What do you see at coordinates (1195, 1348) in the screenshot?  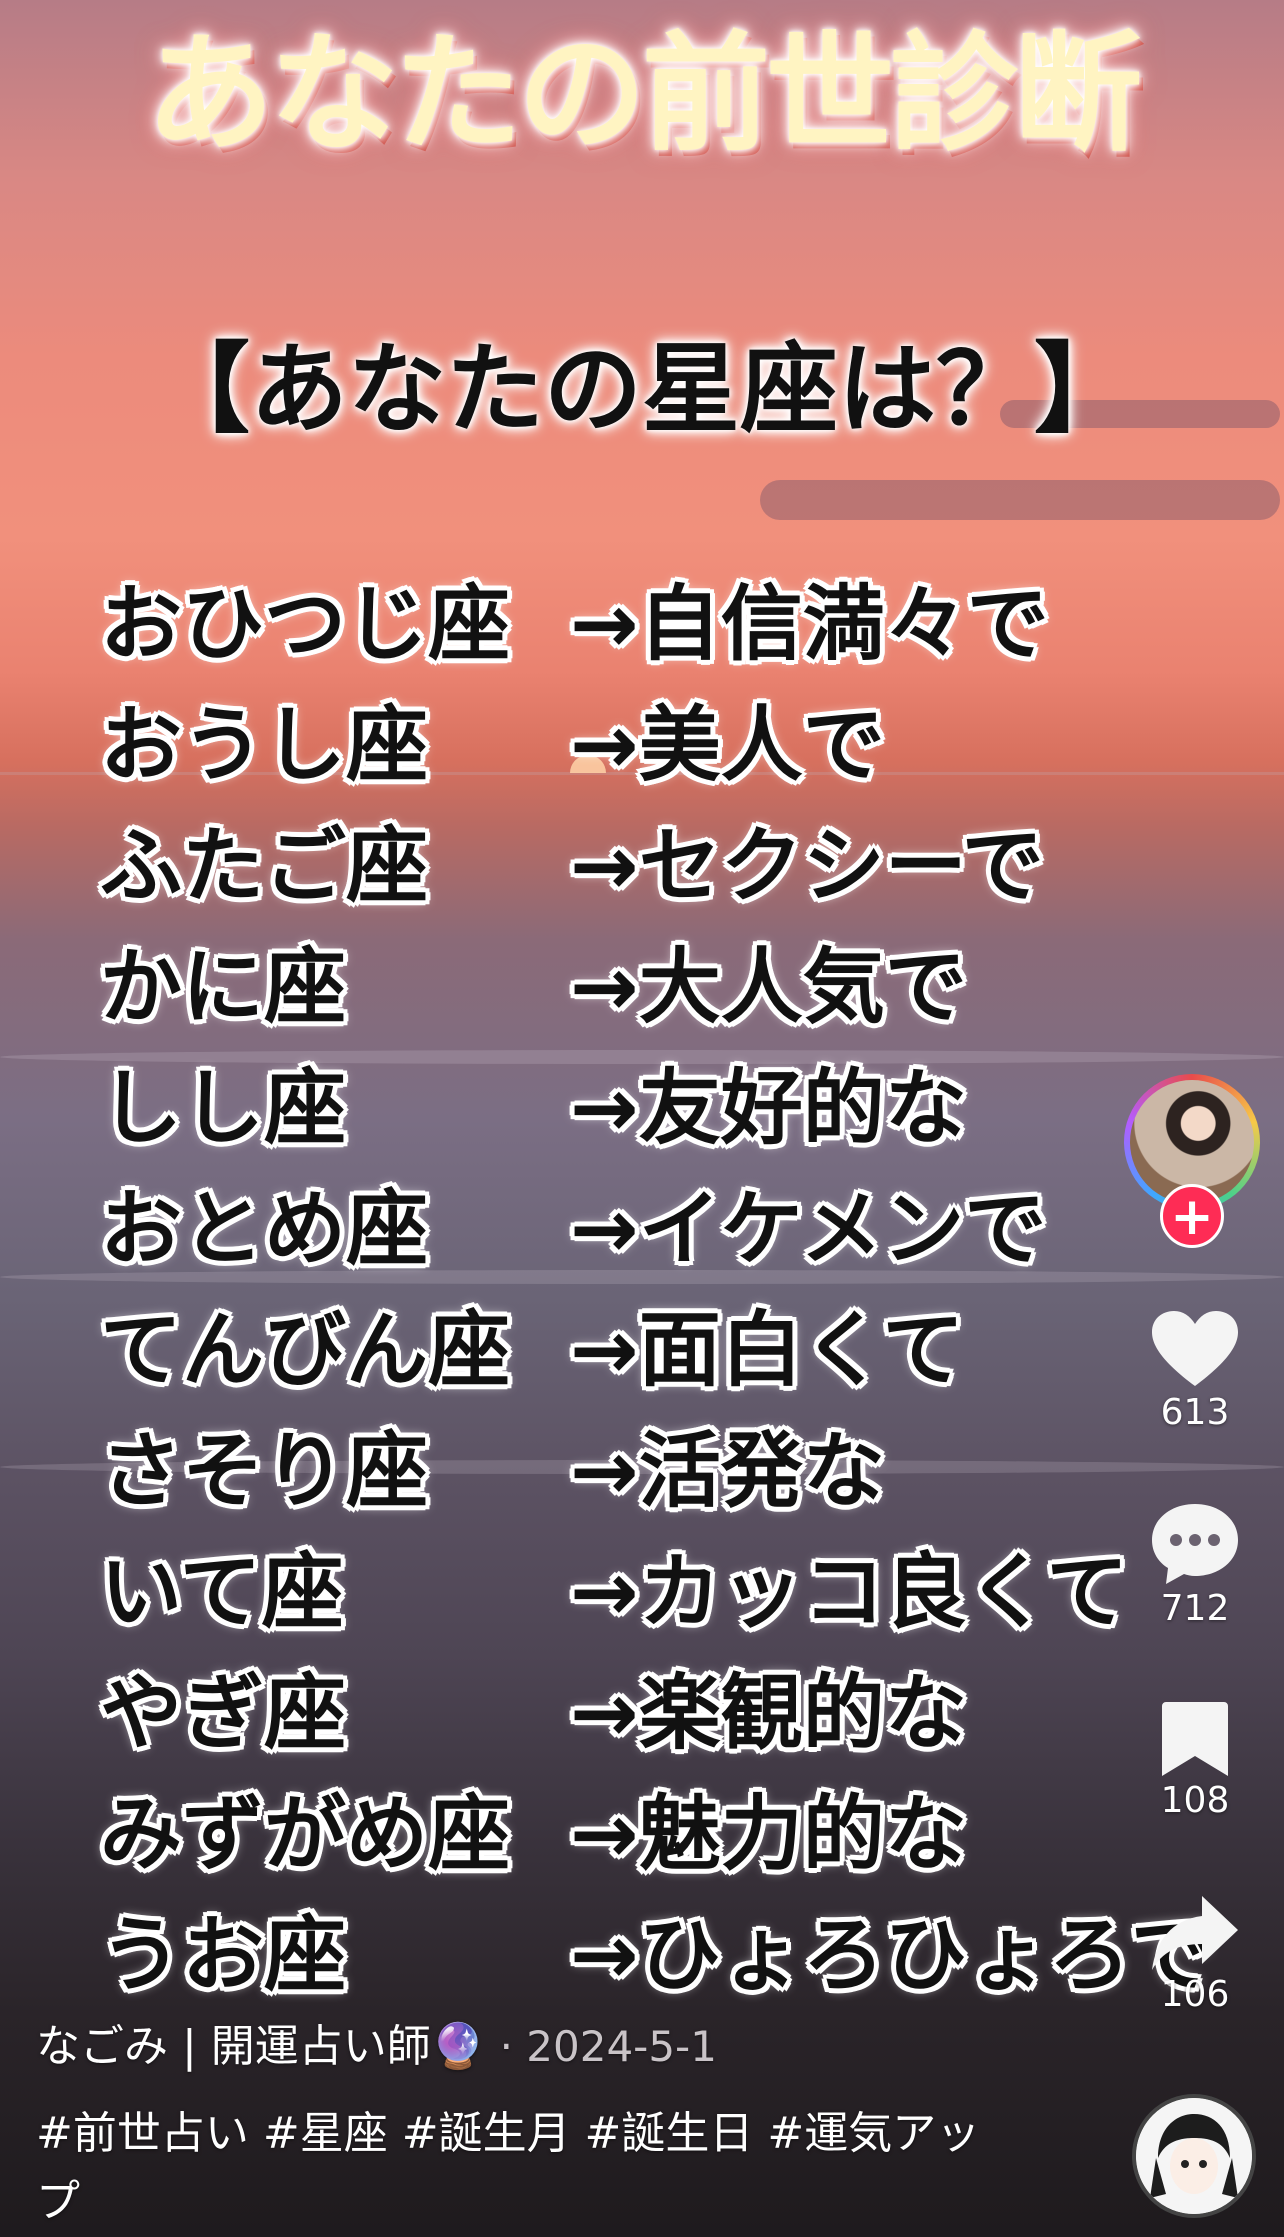 I see `heart-icon` at bounding box center [1195, 1348].